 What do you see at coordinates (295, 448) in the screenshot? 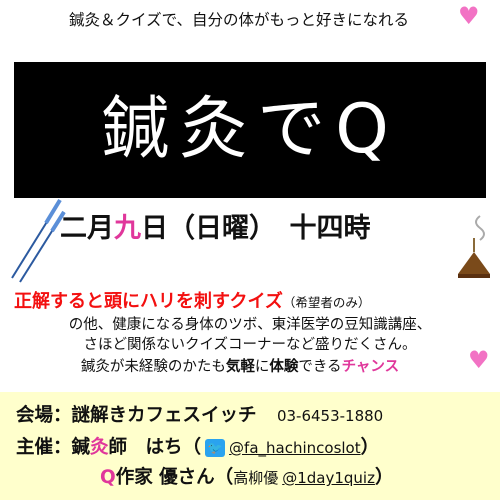
I see `host-handle-link: @fa_hachincoslot` at bounding box center [295, 448].